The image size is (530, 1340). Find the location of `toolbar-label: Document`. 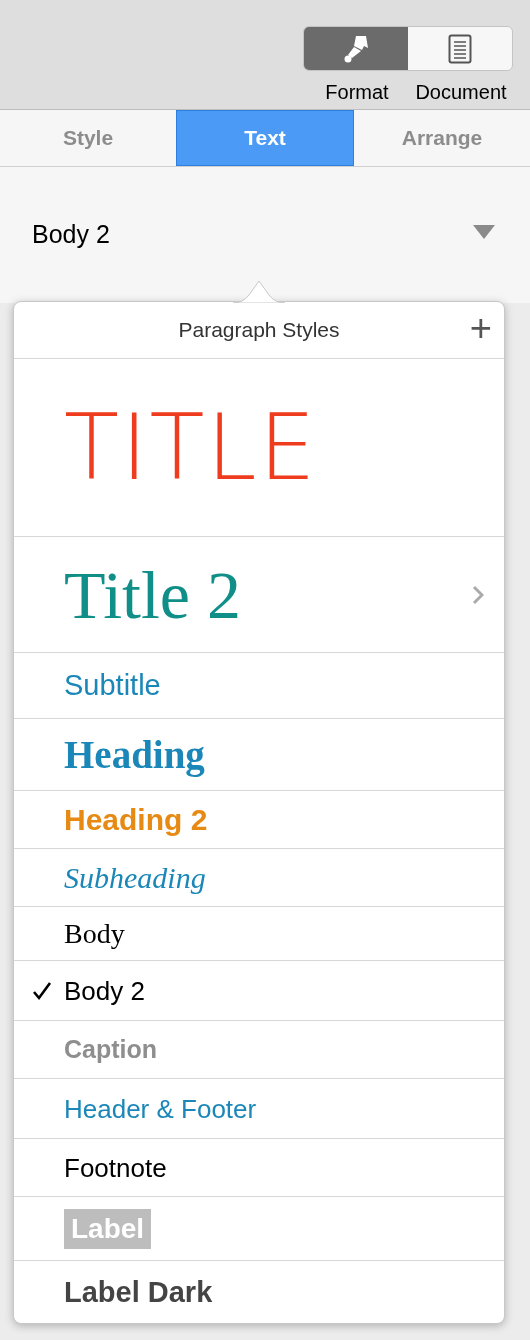

toolbar-label: Document is located at coordinates (461, 92).